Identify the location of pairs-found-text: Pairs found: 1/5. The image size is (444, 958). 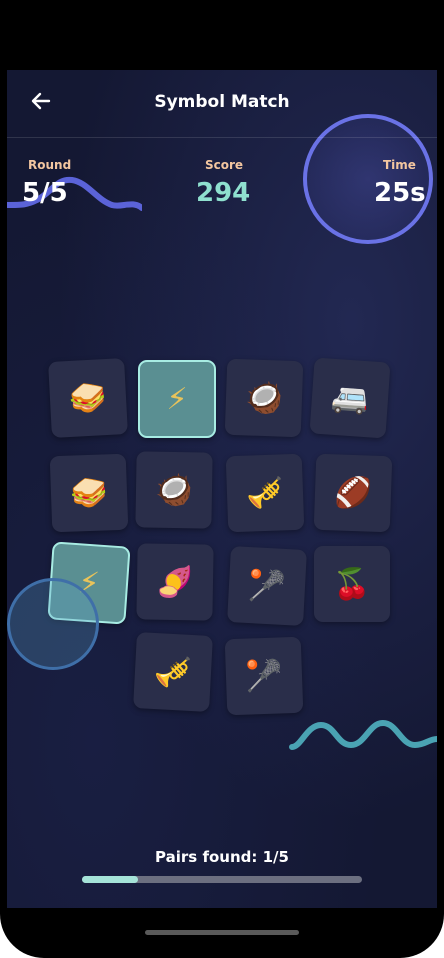
(222, 857).